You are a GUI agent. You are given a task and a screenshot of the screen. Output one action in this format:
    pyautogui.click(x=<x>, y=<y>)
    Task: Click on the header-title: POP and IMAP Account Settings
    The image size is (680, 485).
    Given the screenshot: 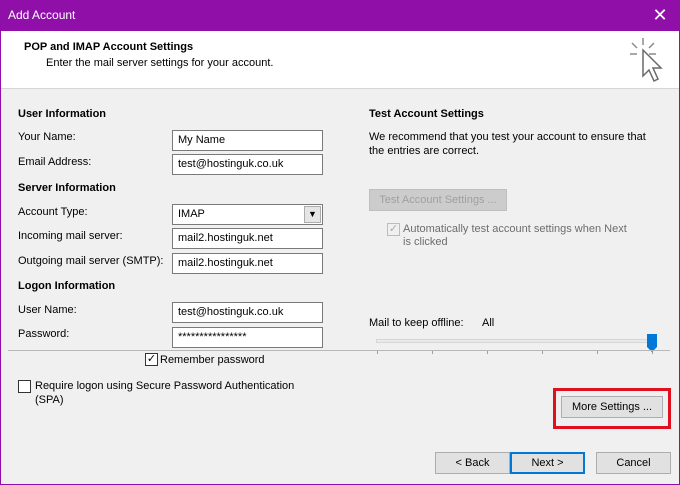 What is the action you would take?
    pyautogui.click(x=109, y=47)
    